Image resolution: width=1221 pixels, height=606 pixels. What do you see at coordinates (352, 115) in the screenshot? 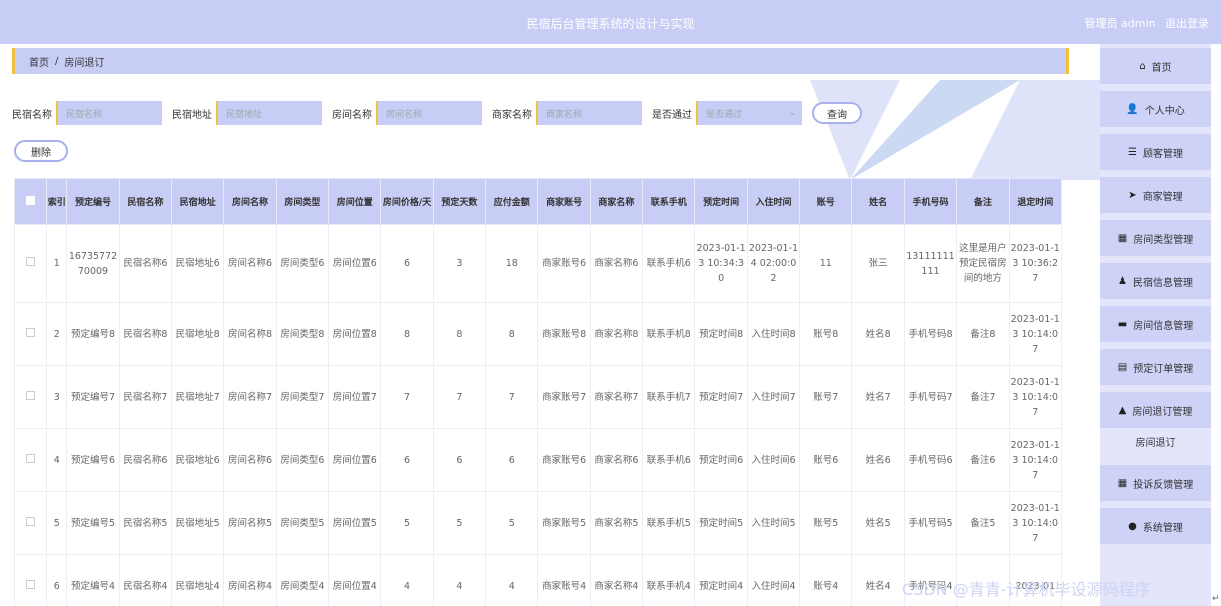
I see `search-label-room-name: 房间名称` at bounding box center [352, 115].